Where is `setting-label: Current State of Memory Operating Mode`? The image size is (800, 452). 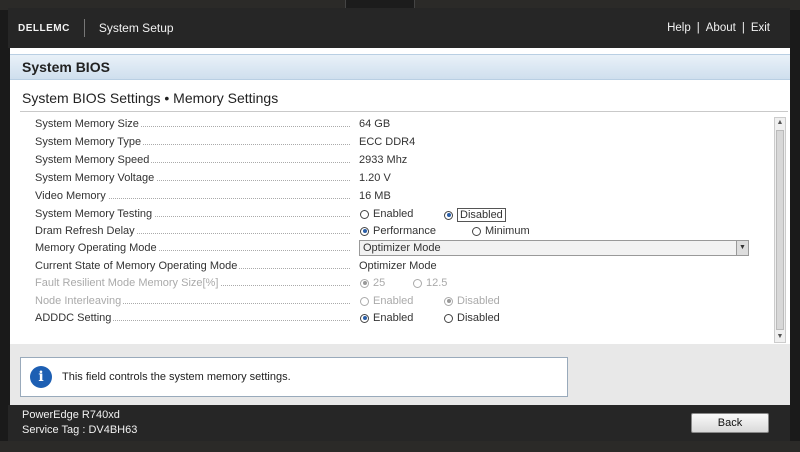 setting-label: Current State of Memory Operating Mode is located at coordinates (137, 266).